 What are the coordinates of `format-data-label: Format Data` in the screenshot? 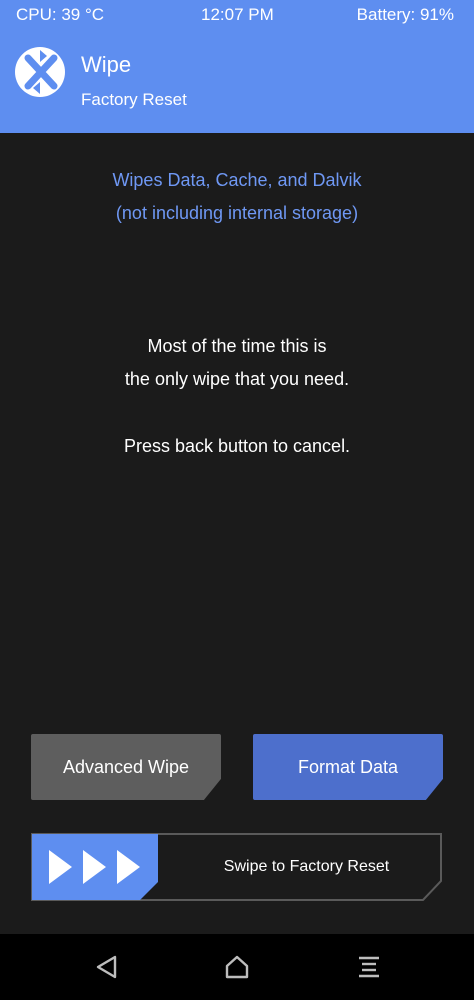 It's located at (348, 766).